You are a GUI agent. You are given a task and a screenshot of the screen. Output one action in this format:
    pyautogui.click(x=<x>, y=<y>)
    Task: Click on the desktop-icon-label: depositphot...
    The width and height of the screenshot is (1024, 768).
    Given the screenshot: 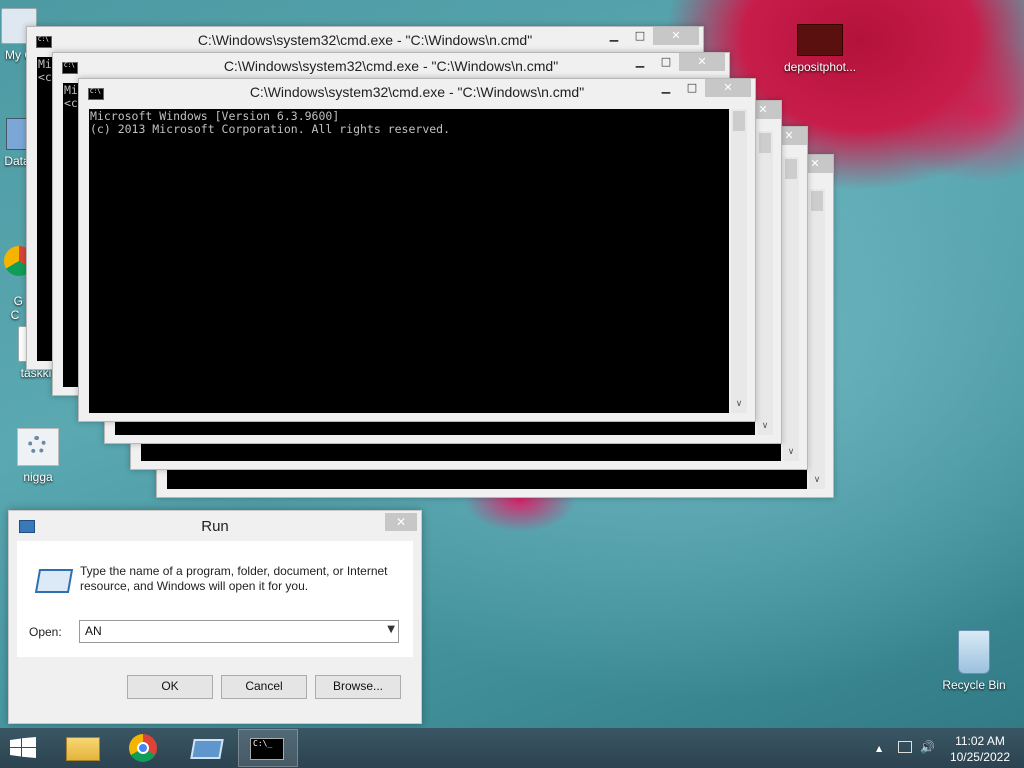 What is the action you would take?
    pyautogui.click(x=820, y=67)
    